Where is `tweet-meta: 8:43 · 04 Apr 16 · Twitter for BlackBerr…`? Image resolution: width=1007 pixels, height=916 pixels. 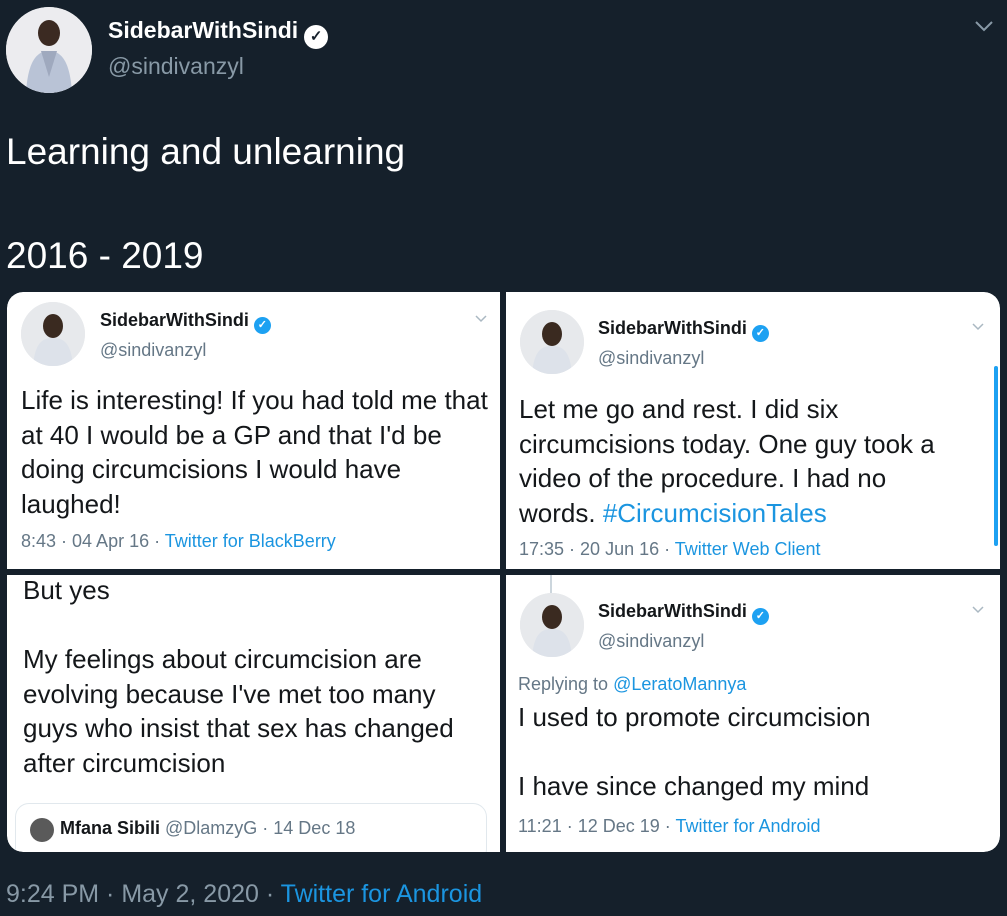 tweet-meta: 8:43 · 04 Apr 16 · Twitter for BlackBerr… is located at coordinates (178, 541).